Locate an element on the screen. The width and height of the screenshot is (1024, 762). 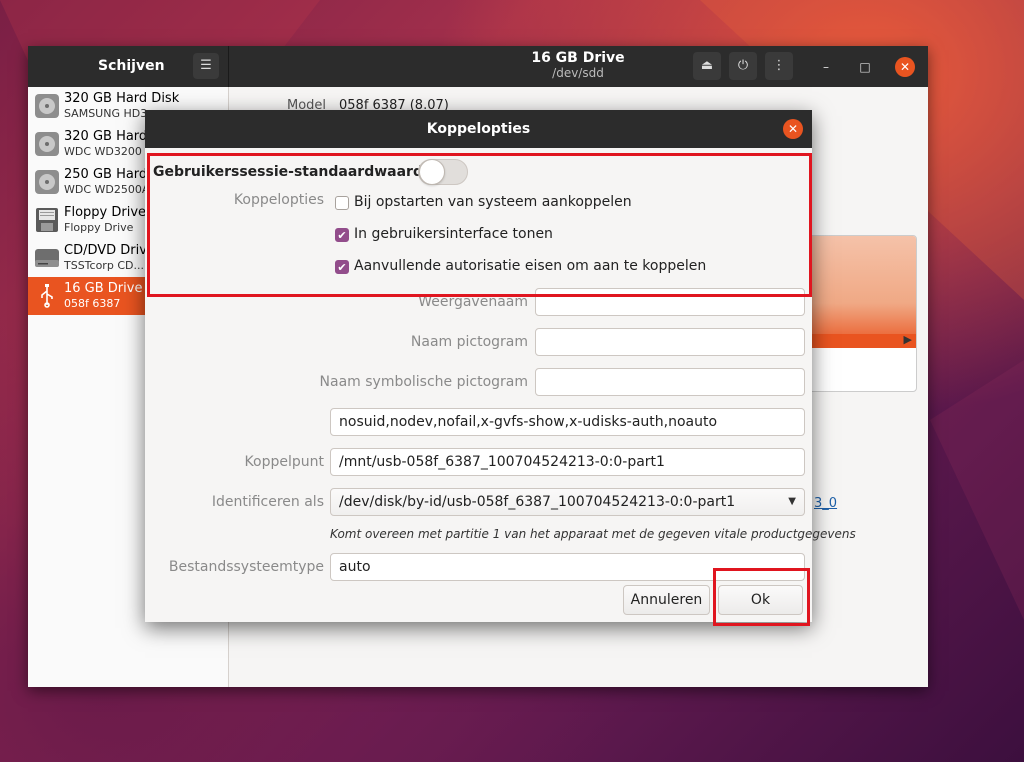
chevron-down-icon: ▼ is located at coordinates (792, 501).